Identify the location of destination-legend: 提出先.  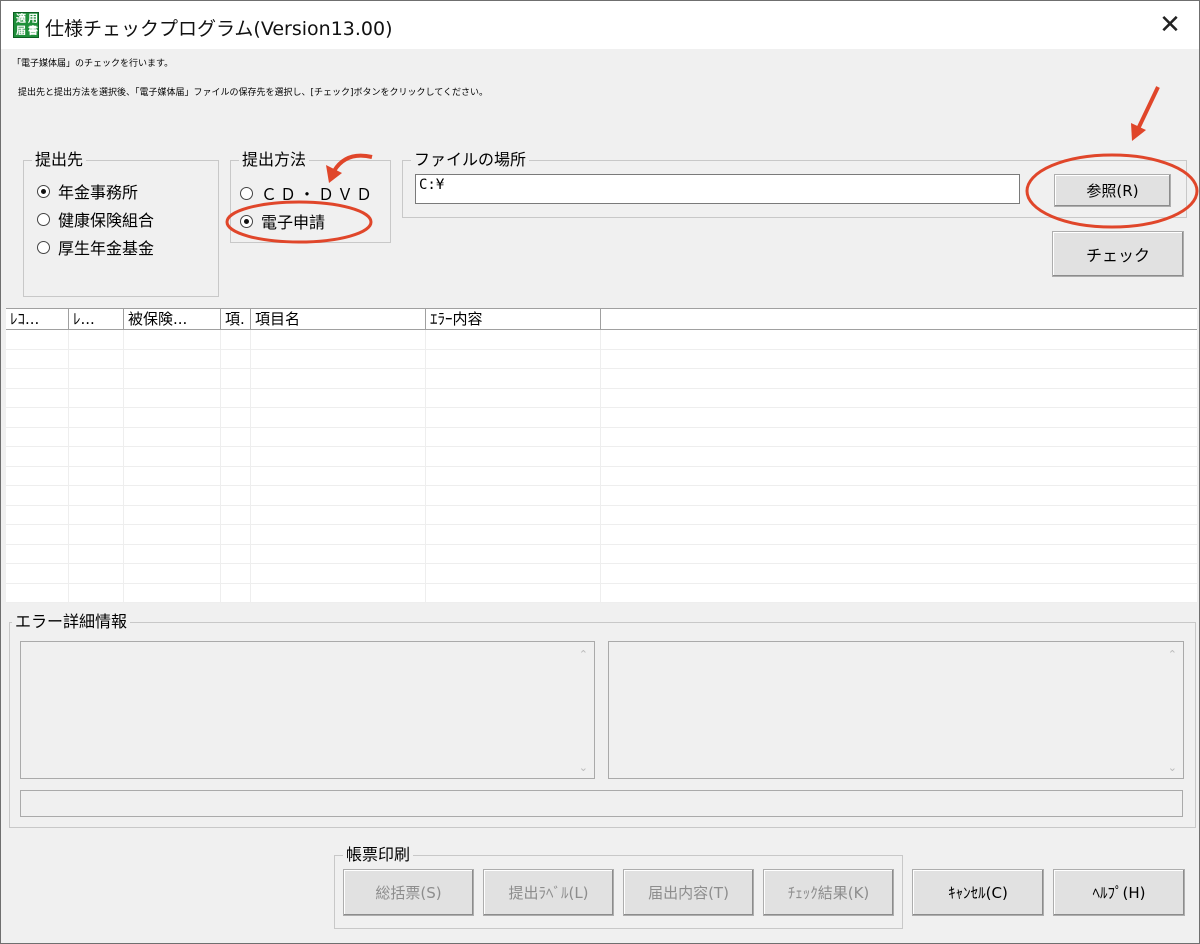
(59, 160).